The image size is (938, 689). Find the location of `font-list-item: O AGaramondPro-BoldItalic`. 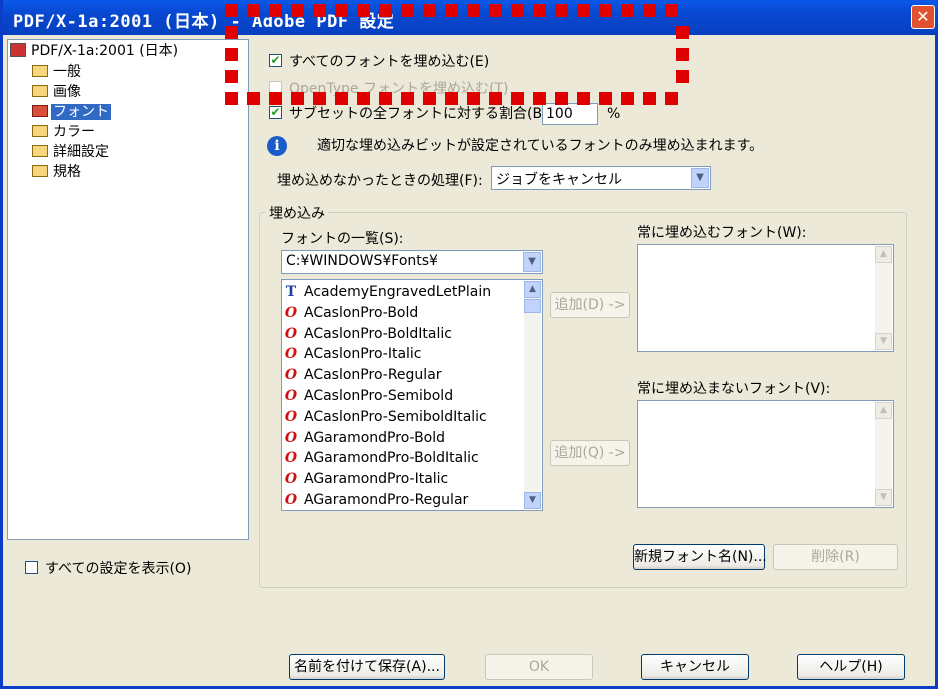

font-list-item: O AGaramondPro-BoldItalic is located at coordinates (381, 458).